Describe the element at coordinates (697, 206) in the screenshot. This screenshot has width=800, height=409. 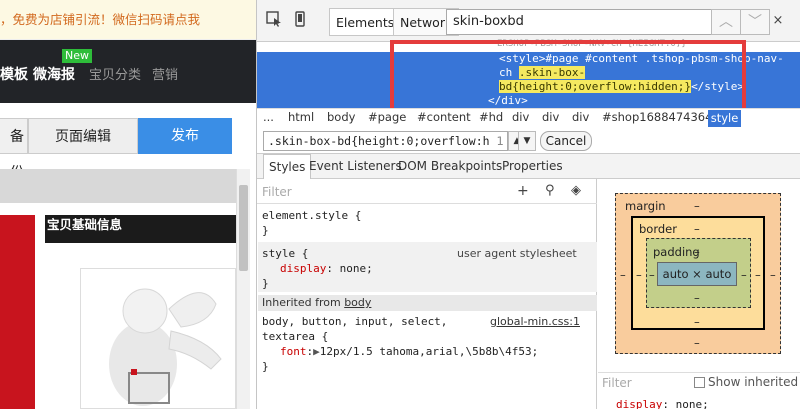
I see `margin-top-value: –` at that location.